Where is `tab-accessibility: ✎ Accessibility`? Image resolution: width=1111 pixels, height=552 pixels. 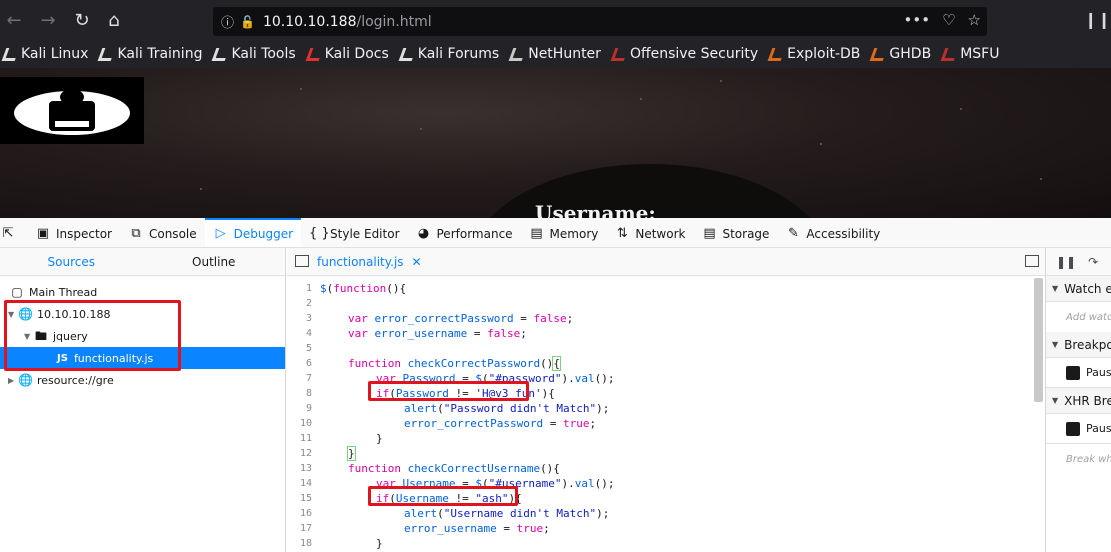 tab-accessibility: ✎ Accessibility is located at coordinates (832, 232).